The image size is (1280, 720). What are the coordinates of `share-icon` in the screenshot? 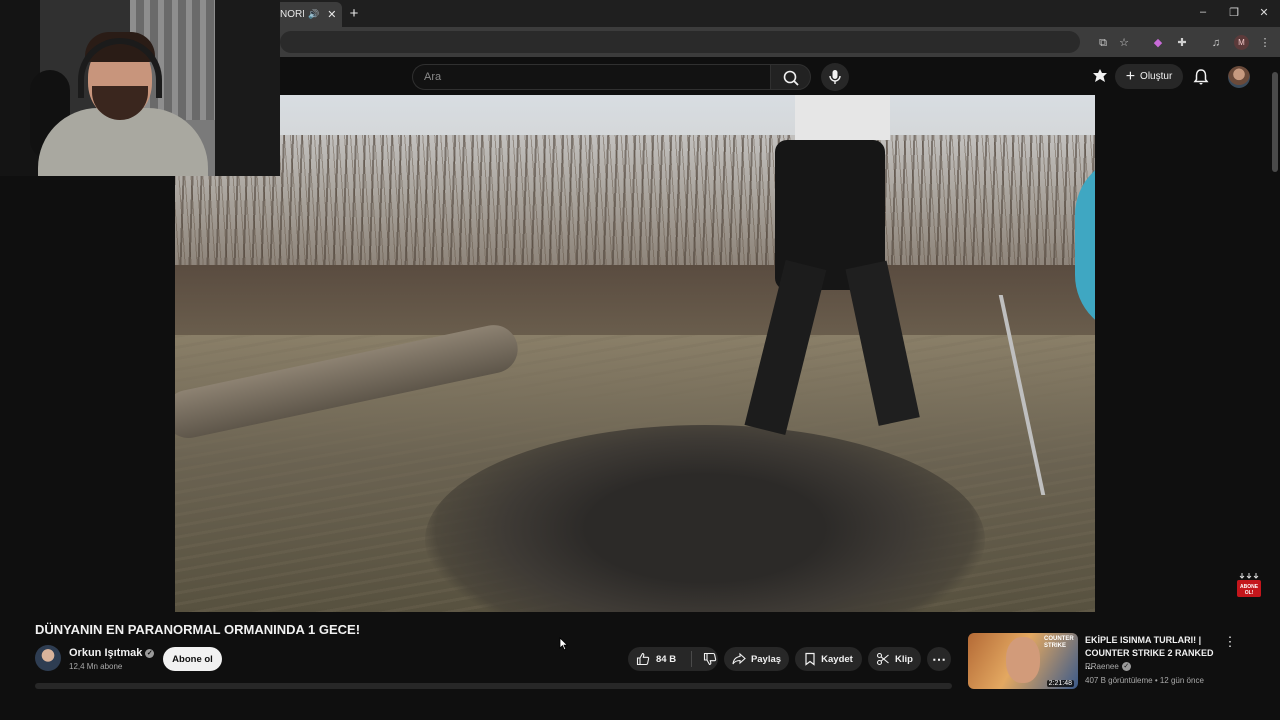 It's located at (739, 658).